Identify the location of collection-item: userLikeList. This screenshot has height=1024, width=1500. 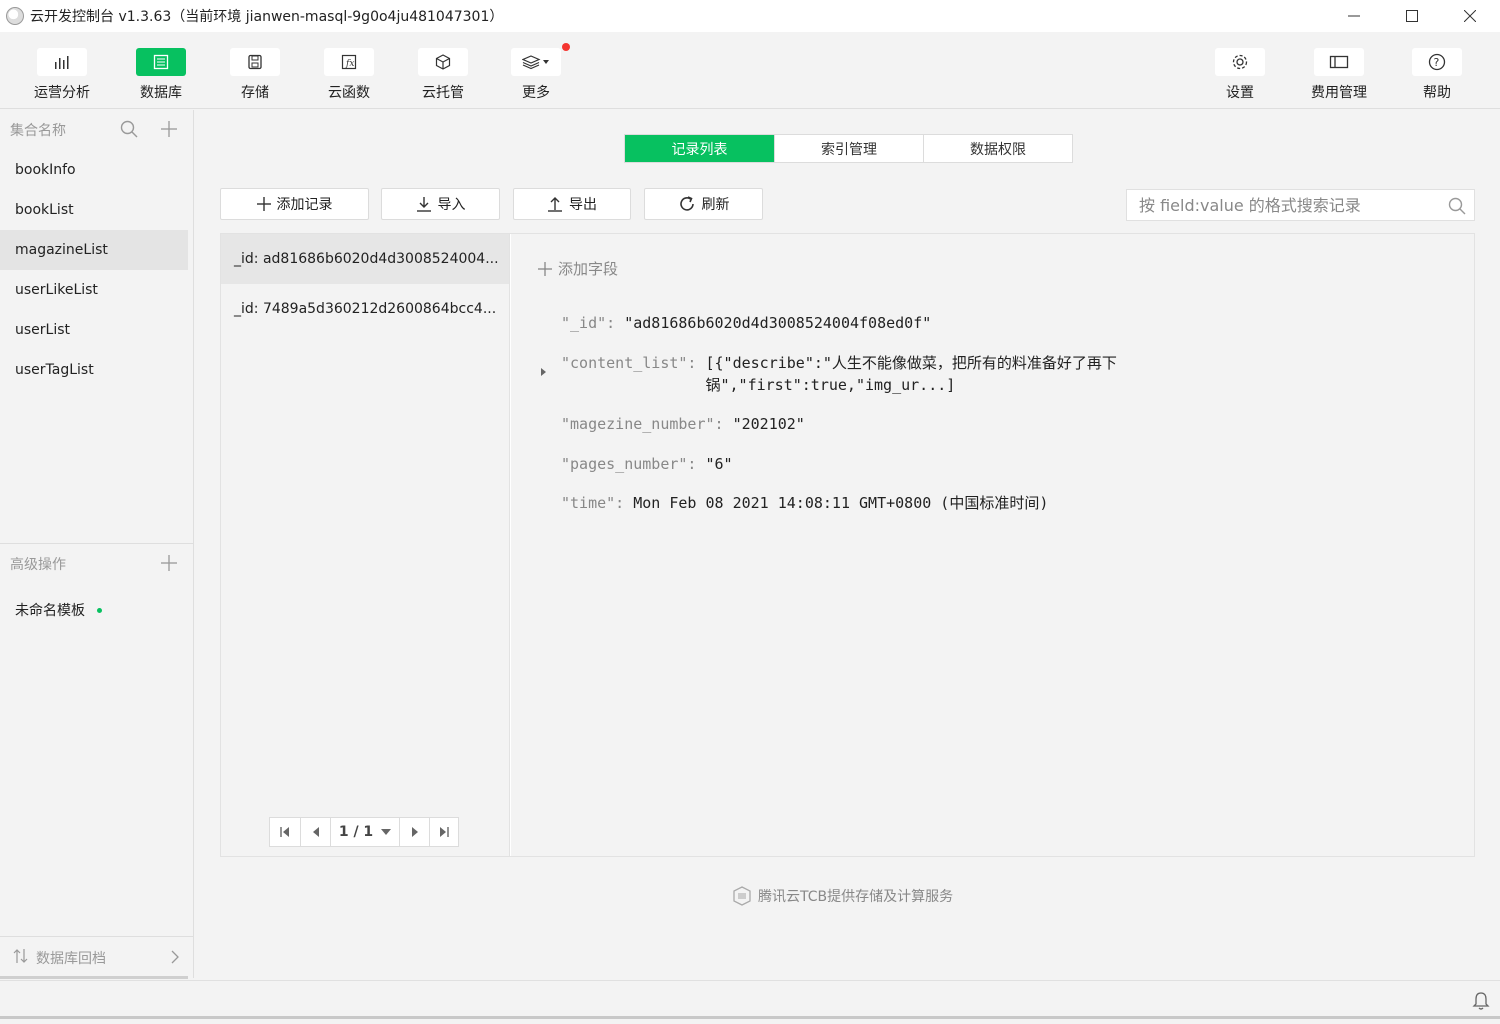
(94, 290).